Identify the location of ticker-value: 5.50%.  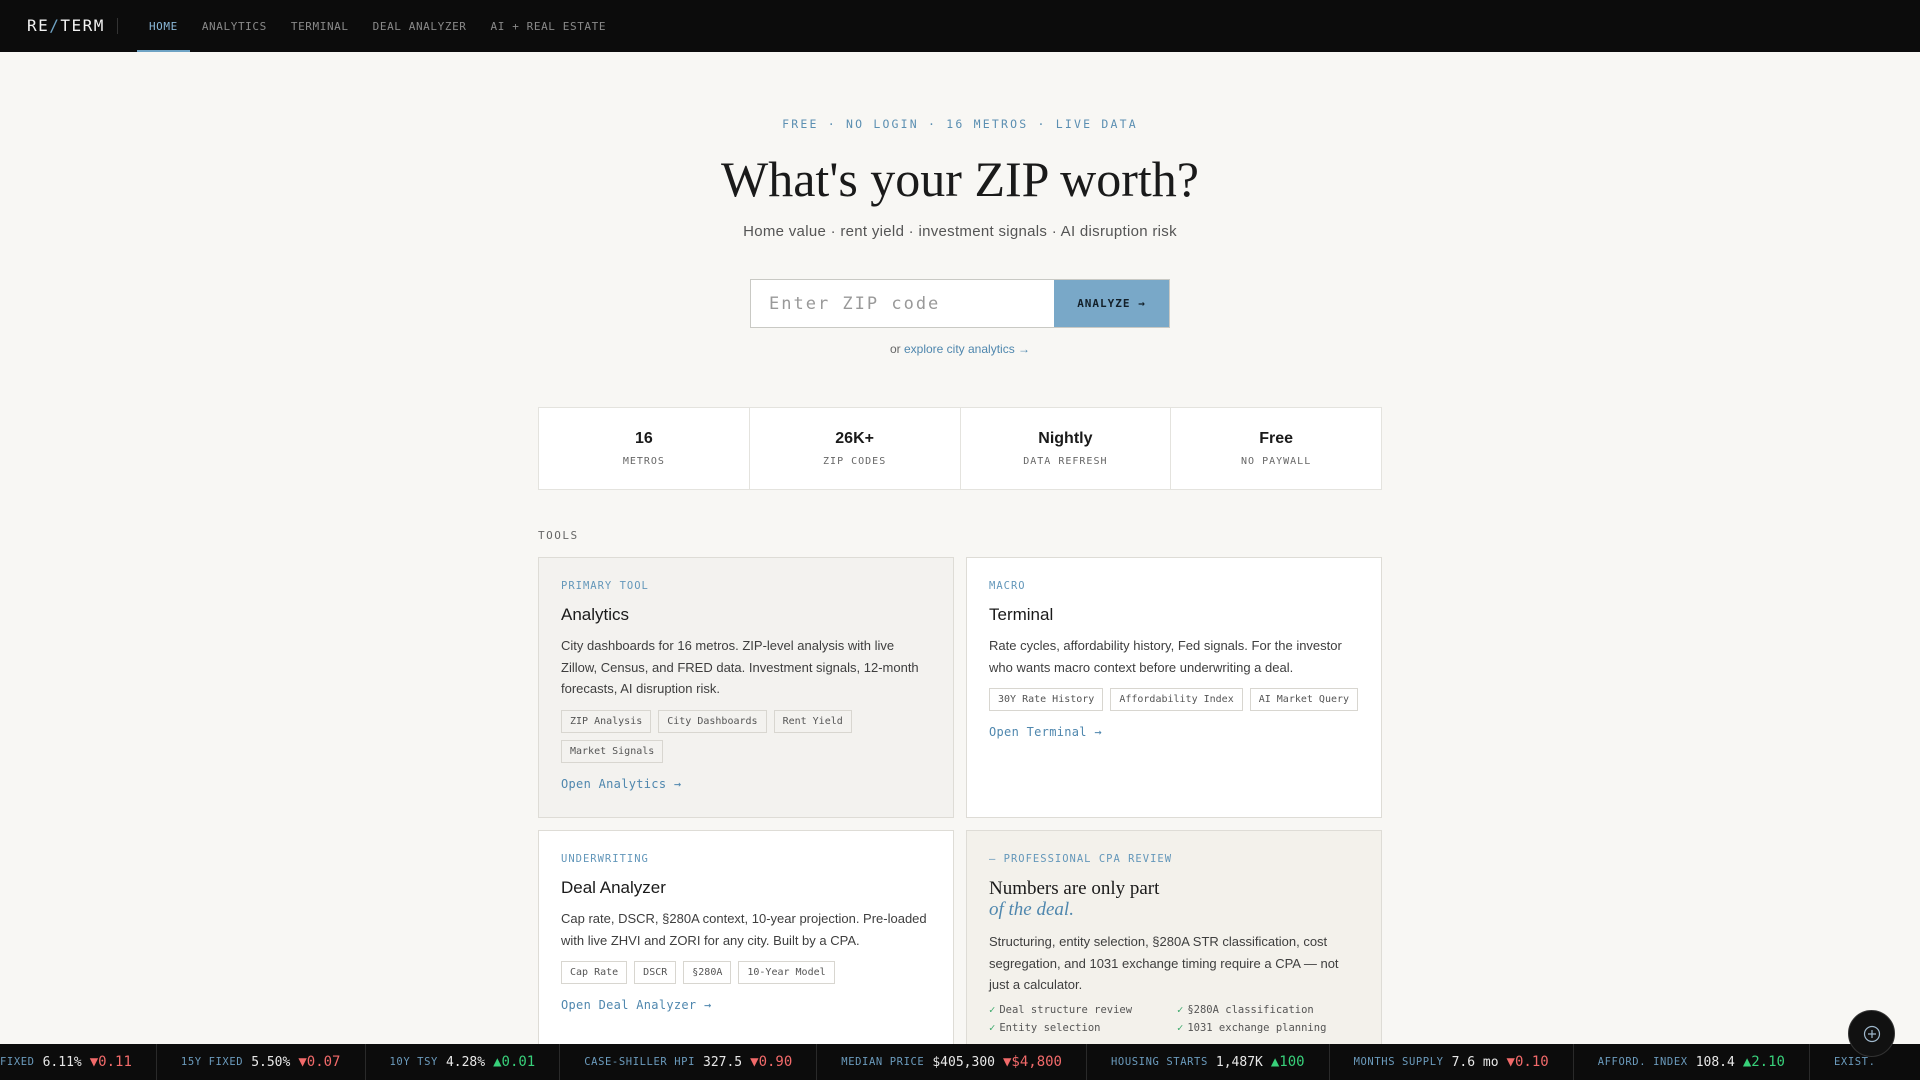
(271, 1062).